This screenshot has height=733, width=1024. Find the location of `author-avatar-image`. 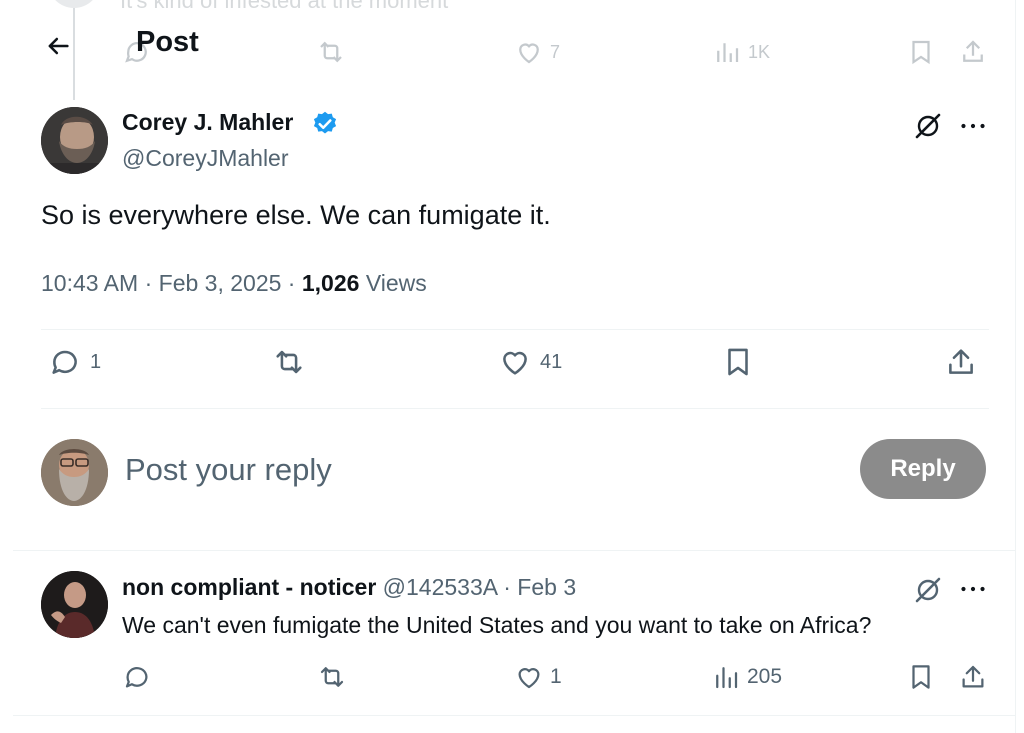

author-avatar-image is located at coordinates (74, 140).